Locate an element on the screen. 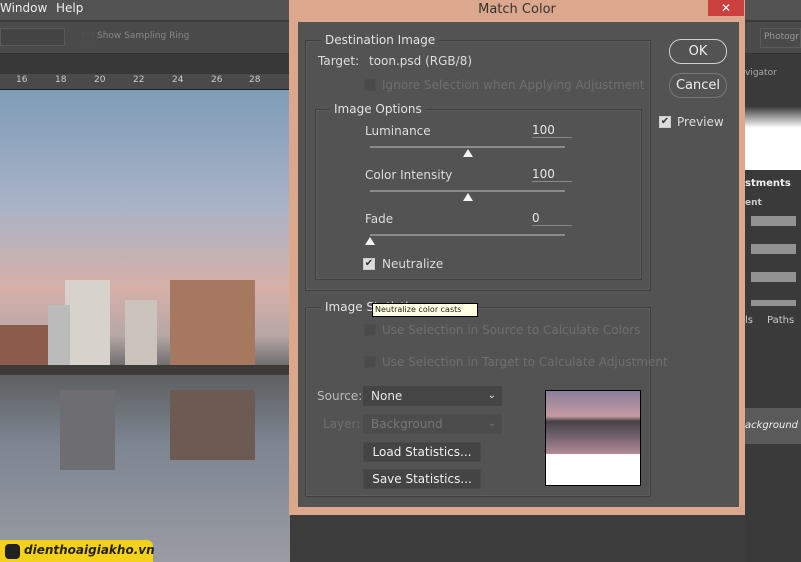  adjustment-icons is located at coordinates (773, 261).